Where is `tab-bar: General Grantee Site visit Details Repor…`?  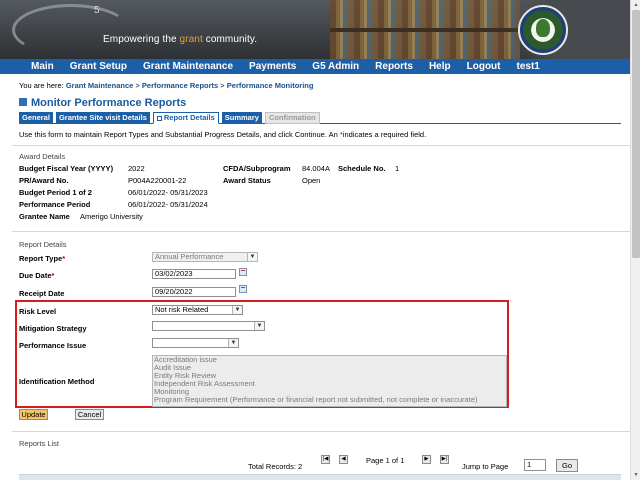
tab-bar: General Grantee Site visit Details Repor… is located at coordinates (320, 118).